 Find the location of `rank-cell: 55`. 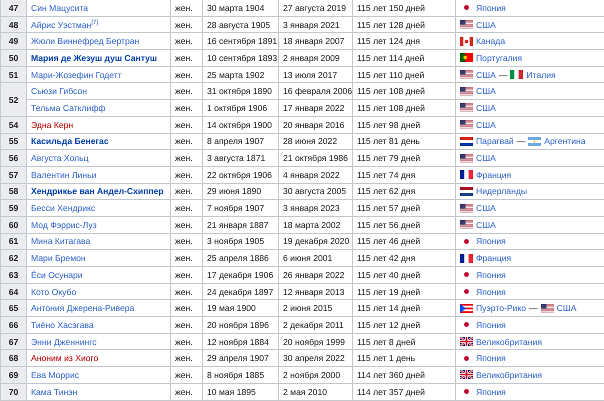

rank-cell: 55 is located at coordinates (13, 141).